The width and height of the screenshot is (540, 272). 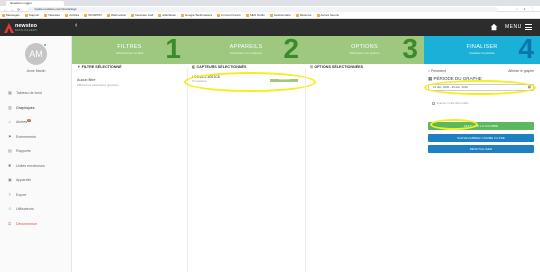 I want to click on bookmark-item: Webmotion, so click(x=116, y=15).